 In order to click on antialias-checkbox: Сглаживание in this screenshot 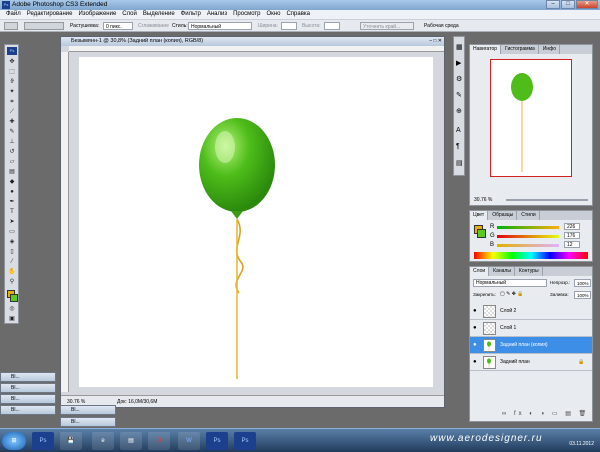, I will do `click(153, 26)`.